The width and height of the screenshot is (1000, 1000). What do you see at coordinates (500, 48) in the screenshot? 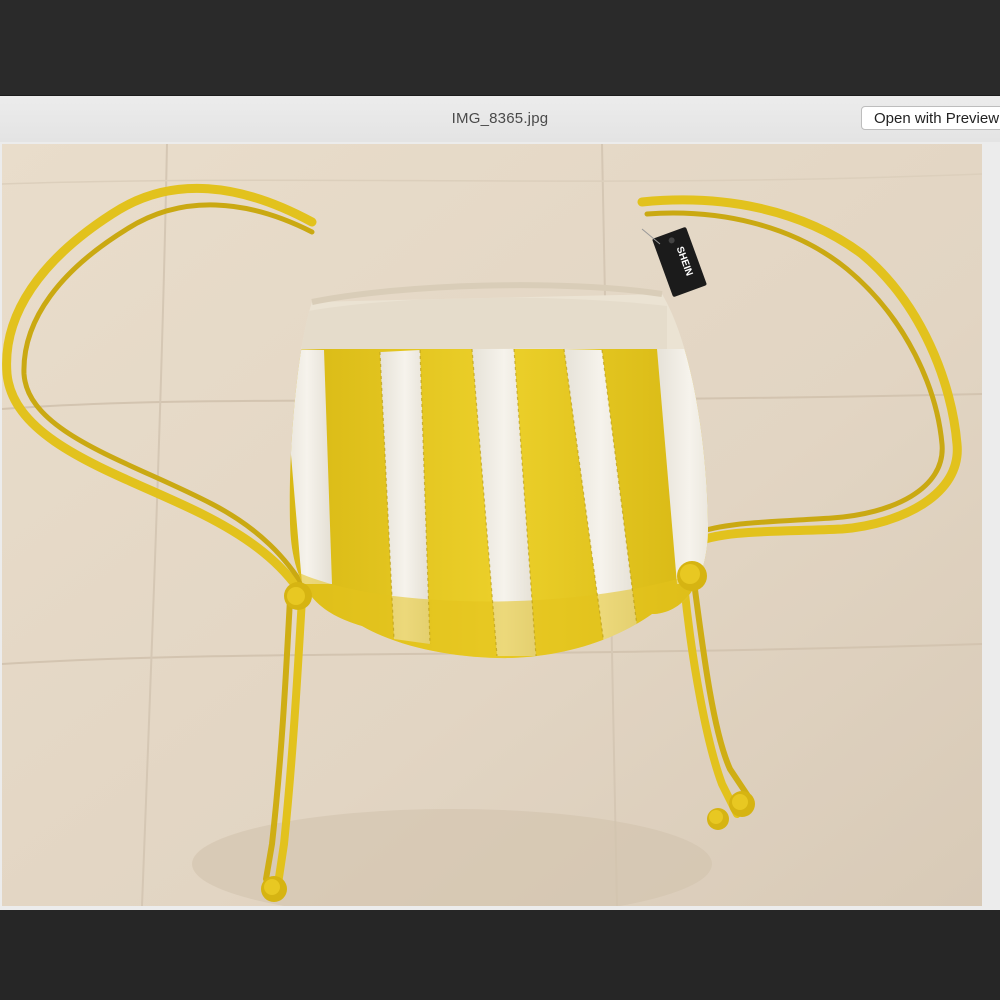
I see `desktop-top-strip` at bounding box center [500, 48].